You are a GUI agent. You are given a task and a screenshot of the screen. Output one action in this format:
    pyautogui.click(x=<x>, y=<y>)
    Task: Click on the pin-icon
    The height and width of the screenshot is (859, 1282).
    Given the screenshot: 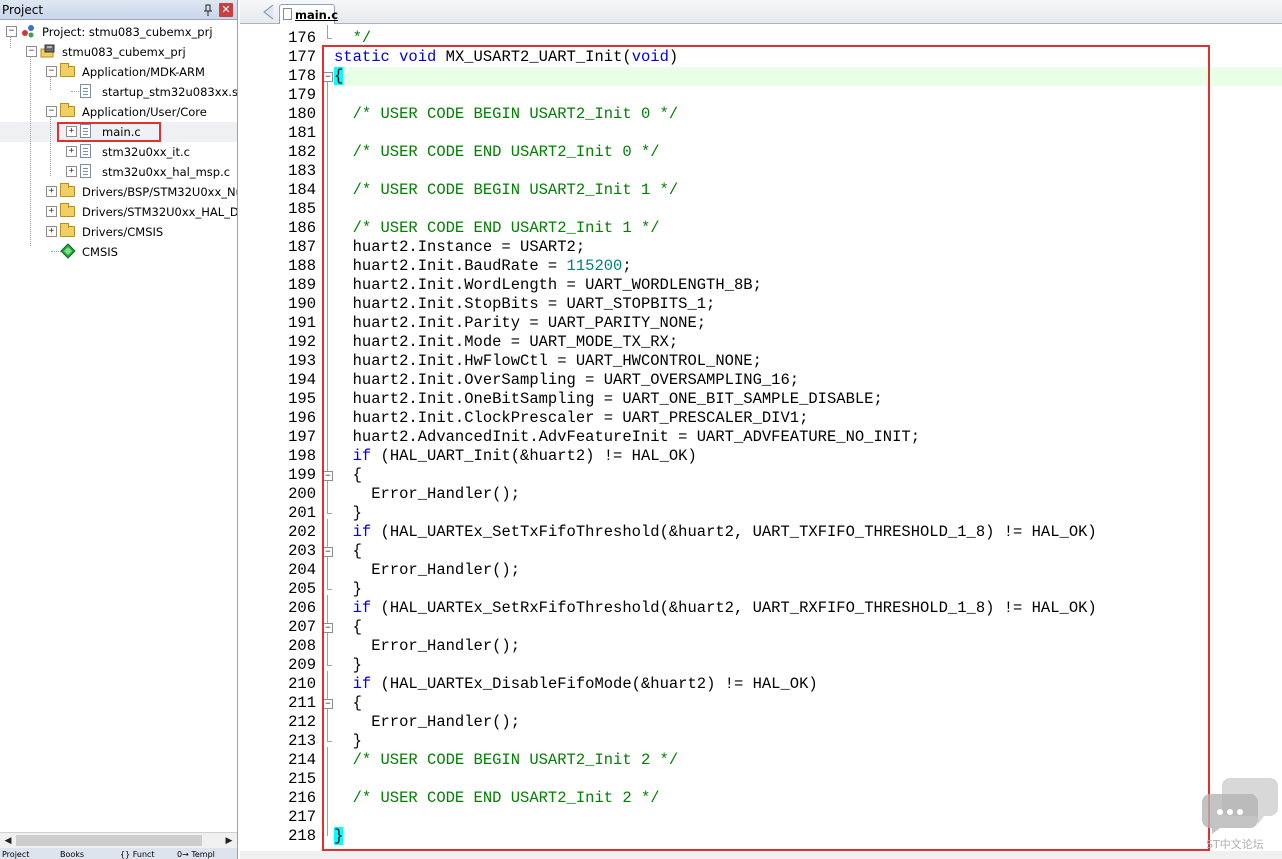 What is the action you would take?
    pyautogui.click(x=208, y=10)
    